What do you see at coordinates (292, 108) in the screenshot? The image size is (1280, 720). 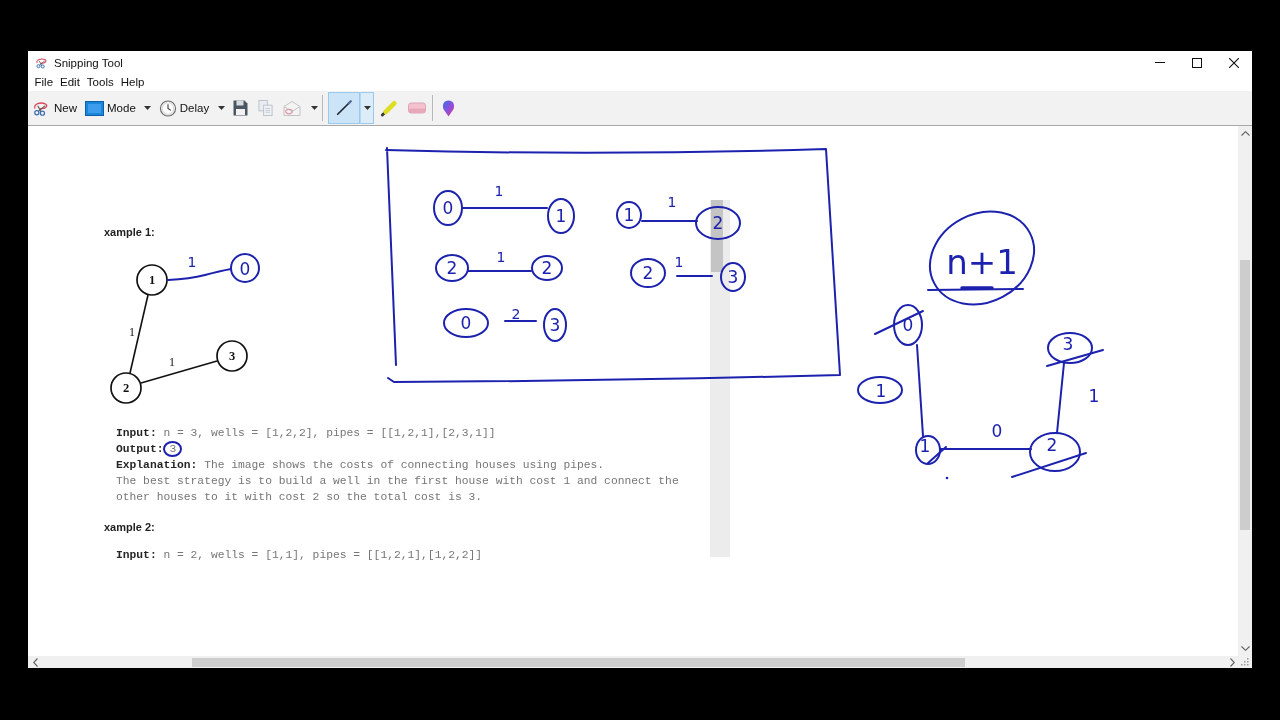 I see `envelope-icon` at bounding box center [292, 108].